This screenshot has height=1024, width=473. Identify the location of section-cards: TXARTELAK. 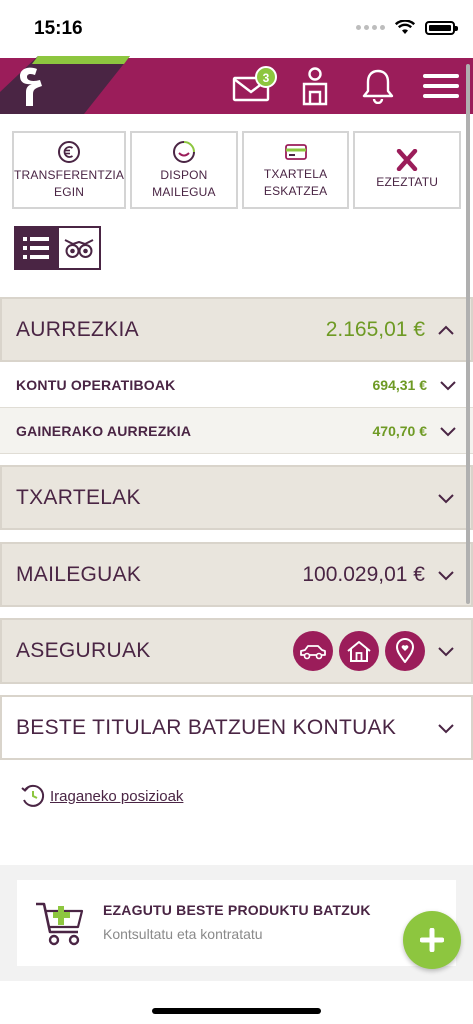
(236, 497).